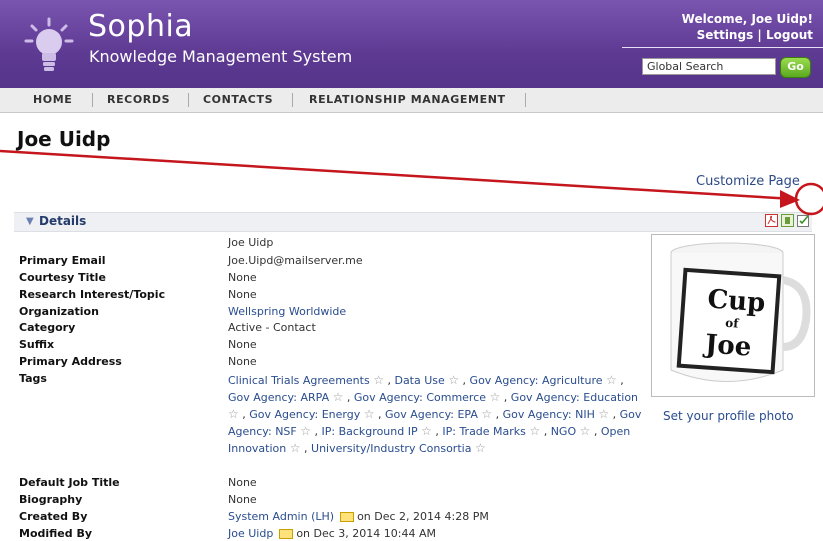 This screenshot has width=823, height=541. I want to click on collapse-triangle-icon: ▼, so click(30, 221).